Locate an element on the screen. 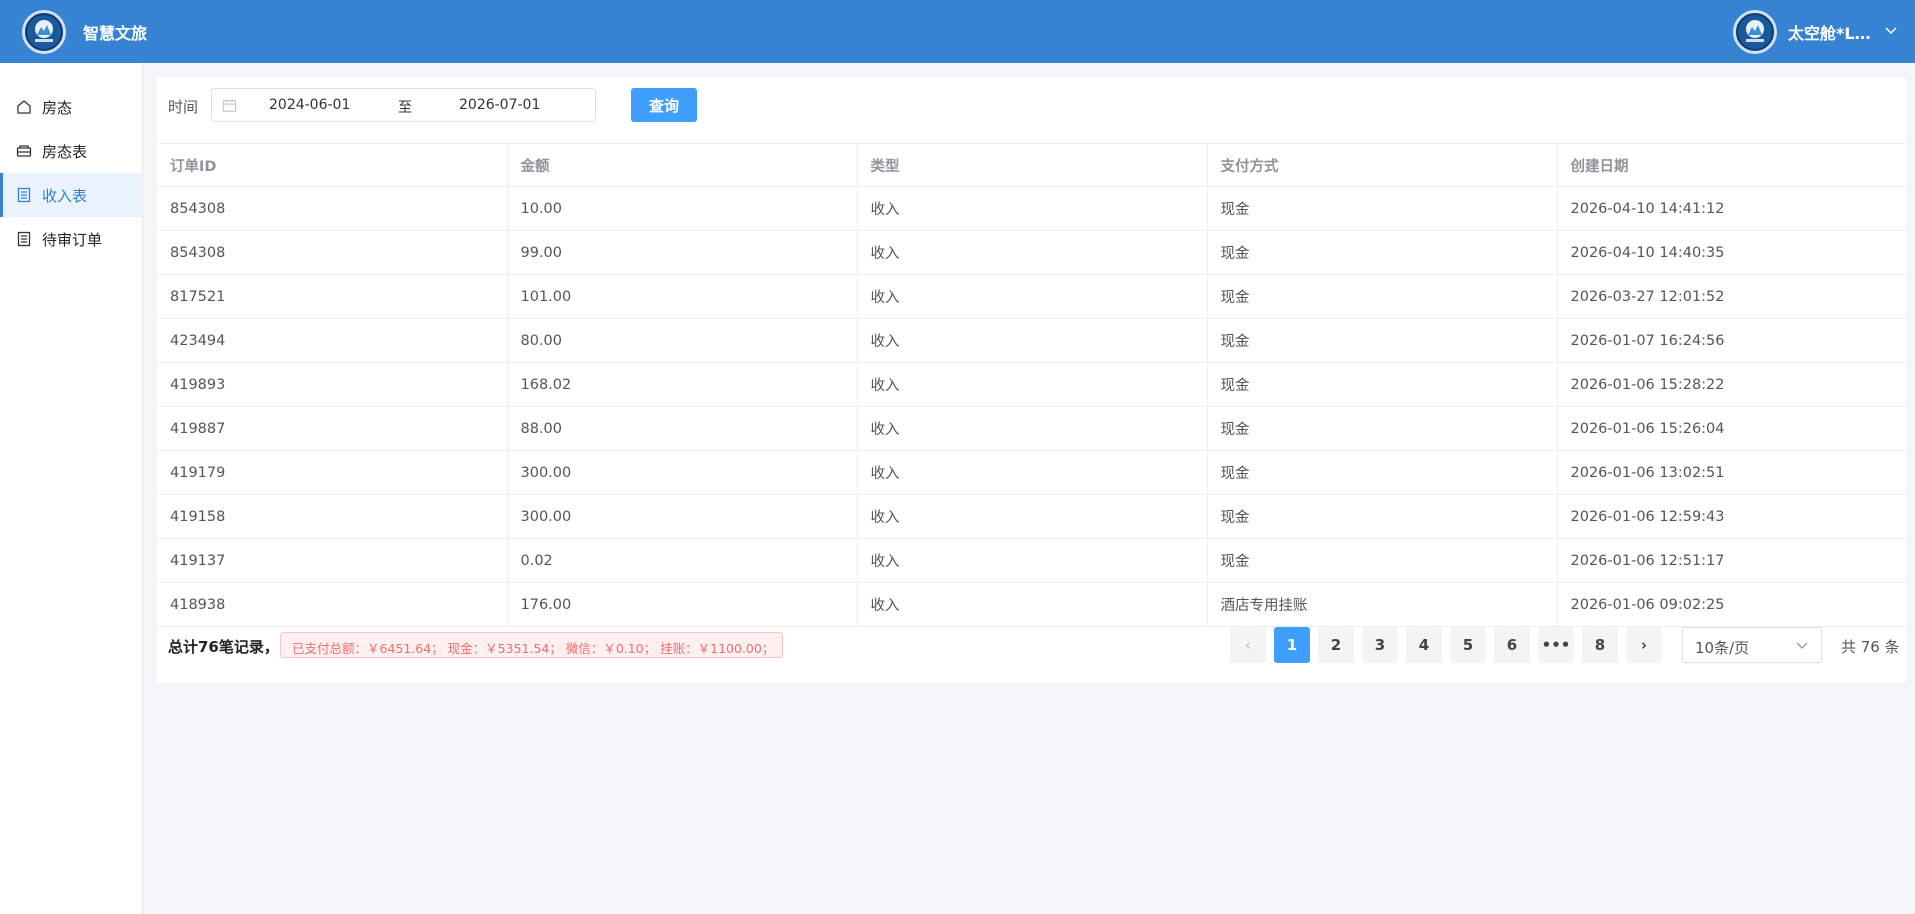 Image resolution: width=1915 pixels, height=914 pixels. table-cell: 418938 is located at coordinates (332, 604).